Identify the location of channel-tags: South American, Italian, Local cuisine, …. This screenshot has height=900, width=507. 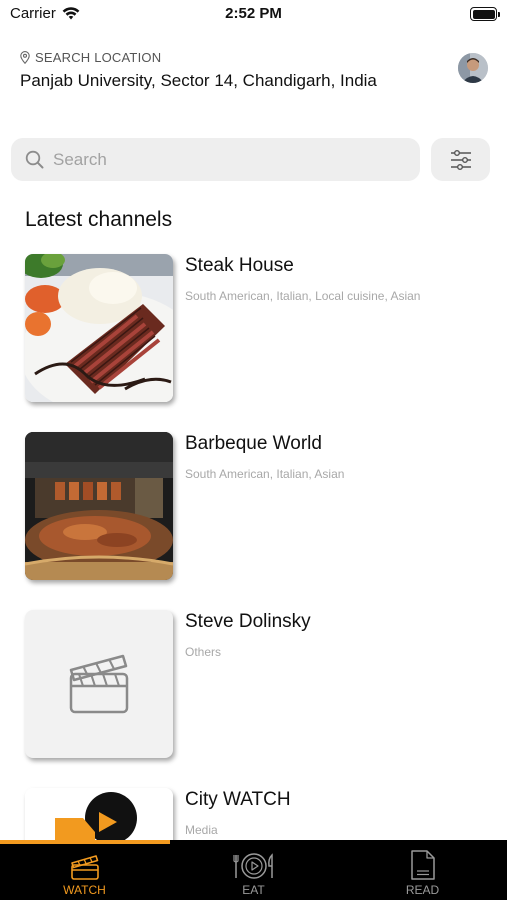
(303, 296).